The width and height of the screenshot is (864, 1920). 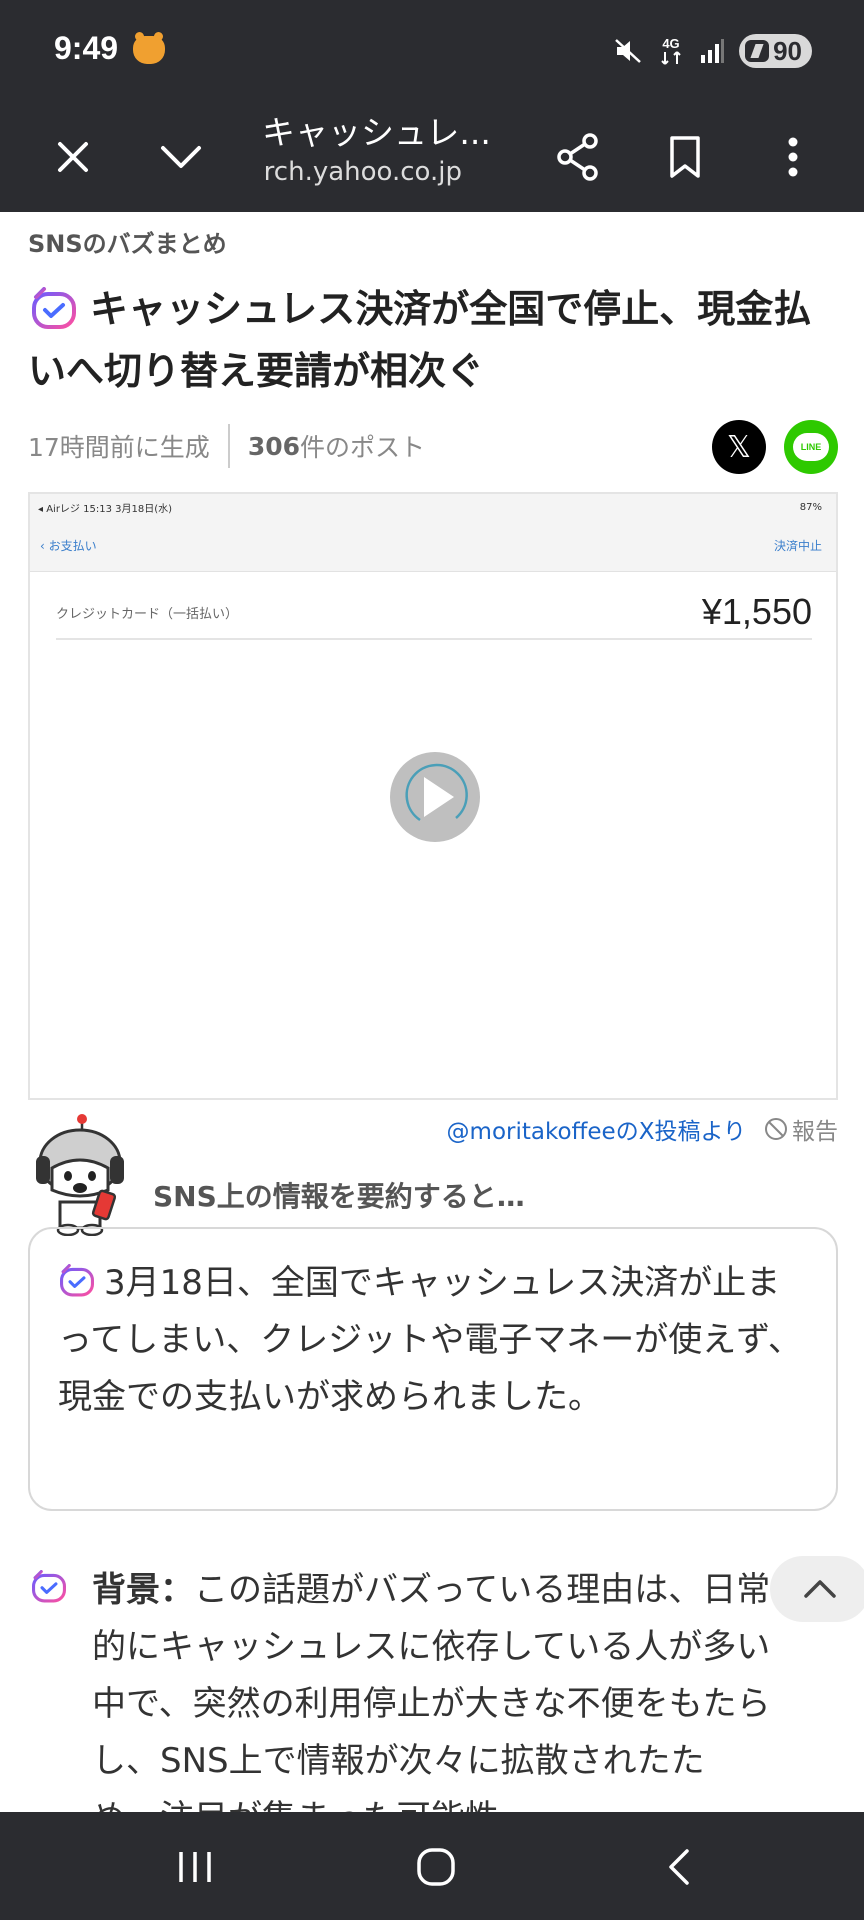 What do you see at coordinates (436, 792) in the screenshot?
I see `play-icon` at bounding box center [436, 792].